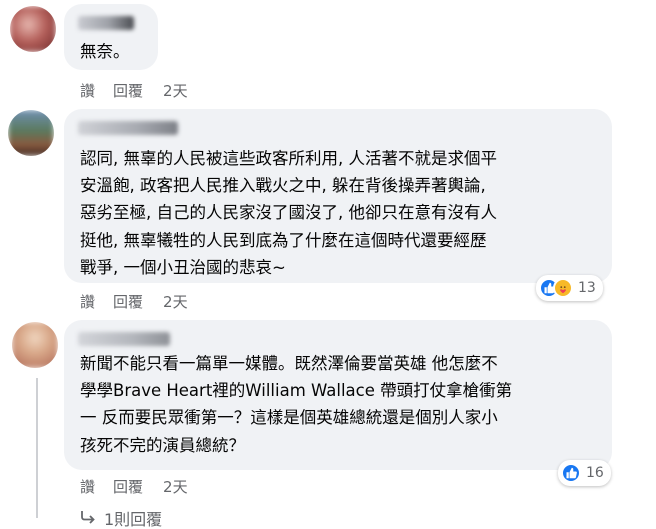 The height and width of the screenshot is (529, 656). Describe the element at coordinates (571, 473) in the screenshot. I see `like-icon` at that location.